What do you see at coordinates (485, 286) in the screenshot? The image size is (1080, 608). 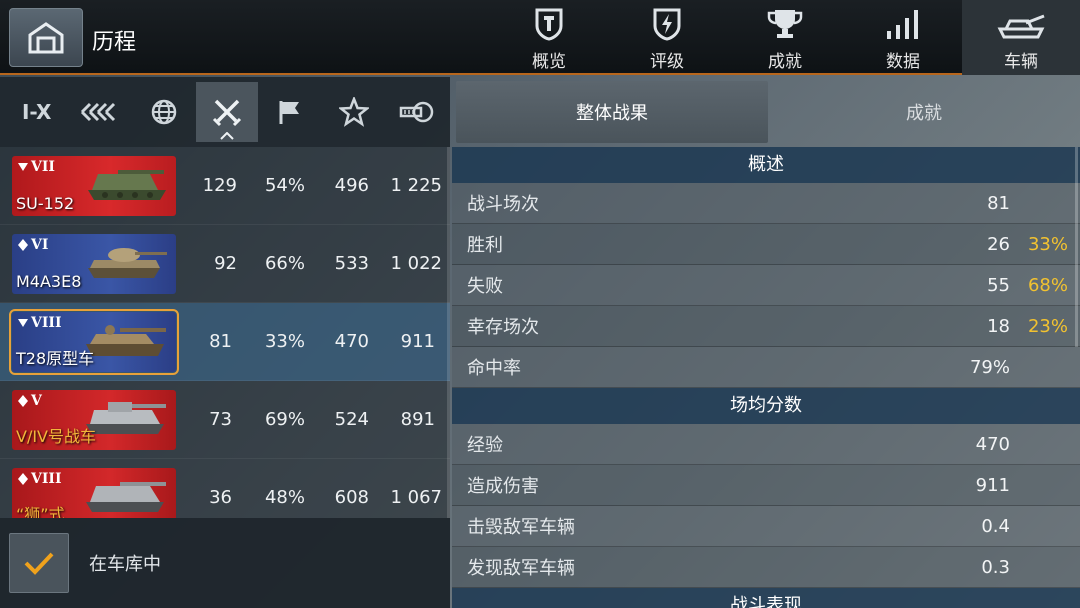 I see `stat-label: 失败` at bounding box center [485, 286].